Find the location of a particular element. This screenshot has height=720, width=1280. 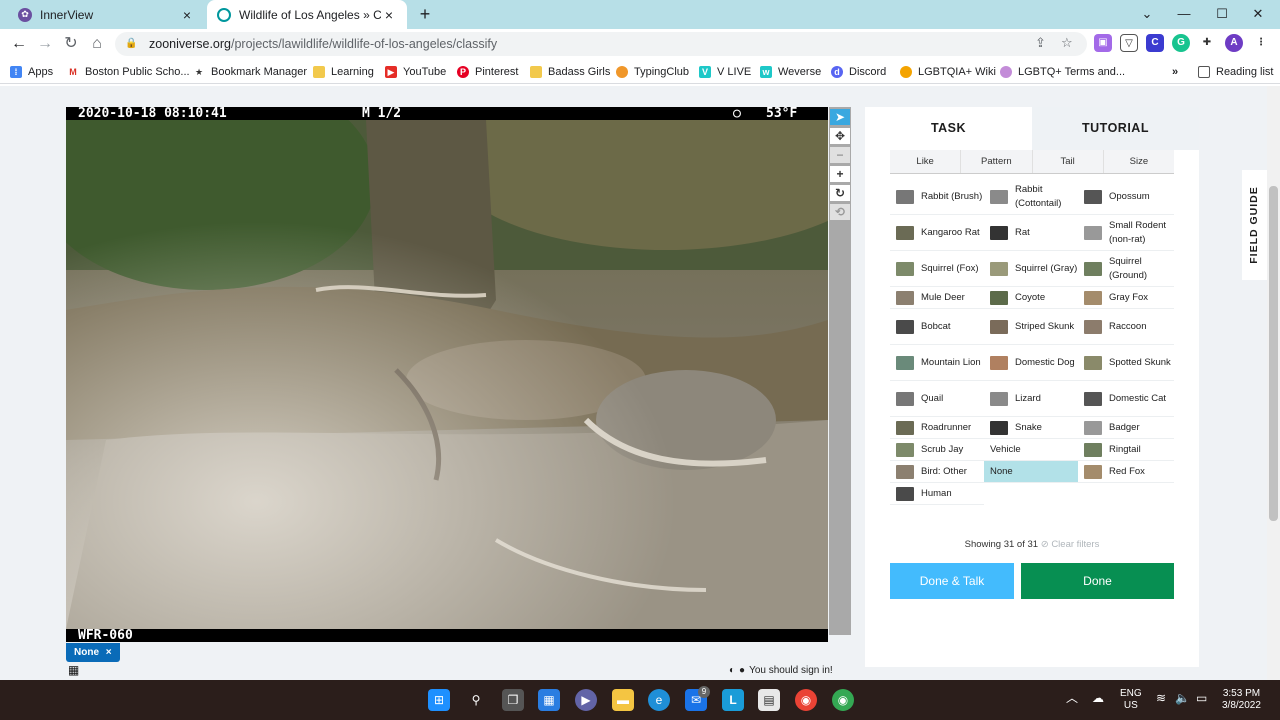

choice-rat: Rat is located at coordinates (1031, 233).